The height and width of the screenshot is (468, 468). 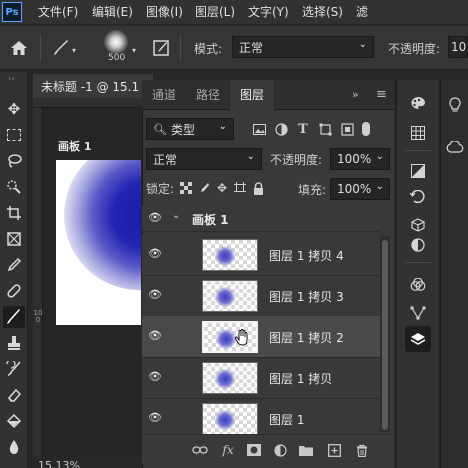 I want to click on history-brush-tool-icon, so click(x=14, y=369).